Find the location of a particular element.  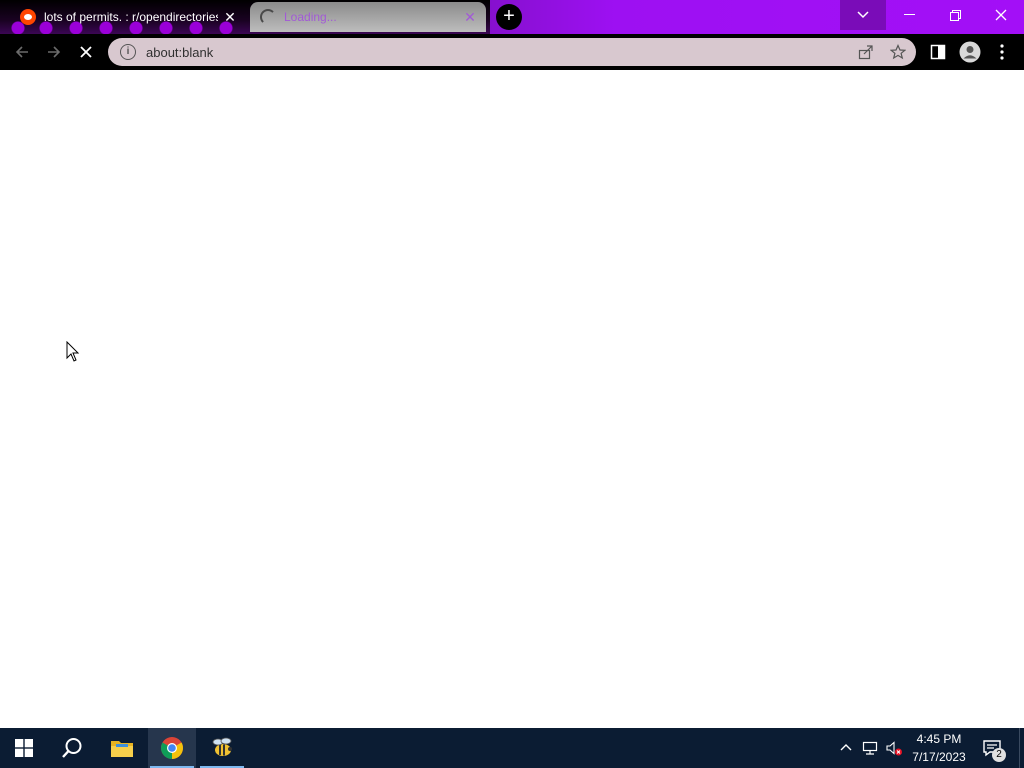

mouse-cursor-icon is located at coordinates (73, 351).